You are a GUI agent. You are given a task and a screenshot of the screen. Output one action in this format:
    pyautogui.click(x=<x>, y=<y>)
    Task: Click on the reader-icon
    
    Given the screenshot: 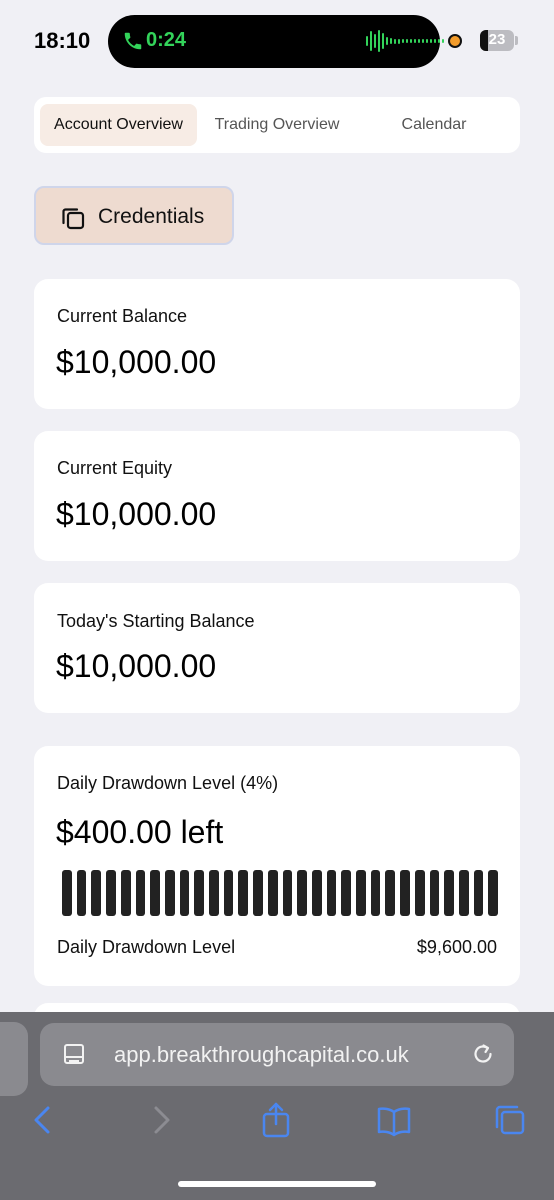 What is the action you would take?
    pyautogui.click(x=74, y=1054)
    